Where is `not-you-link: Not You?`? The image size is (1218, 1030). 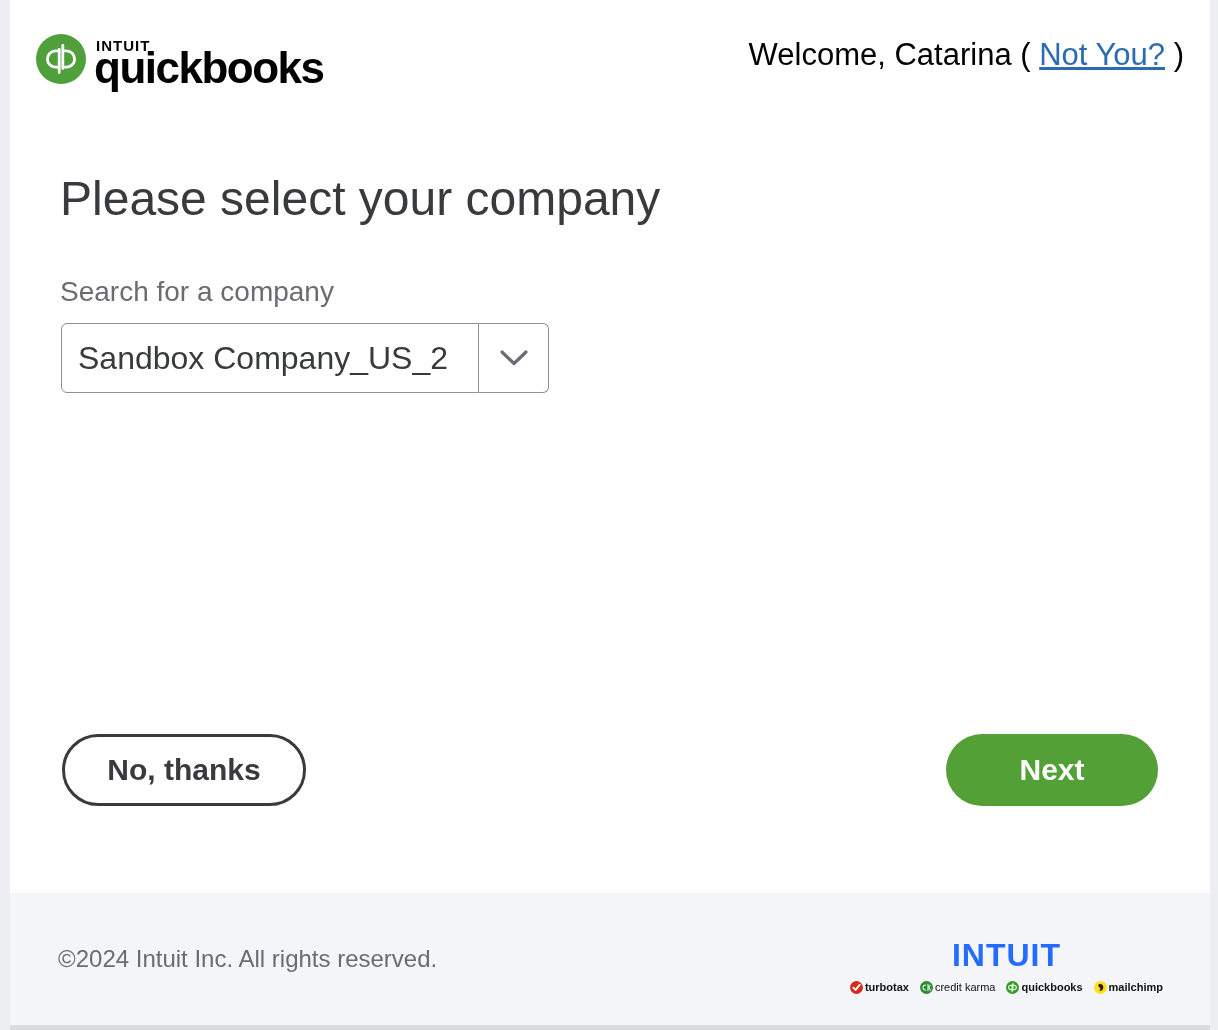
not-you-link: Not You? is located at coordinates (1102, 54).